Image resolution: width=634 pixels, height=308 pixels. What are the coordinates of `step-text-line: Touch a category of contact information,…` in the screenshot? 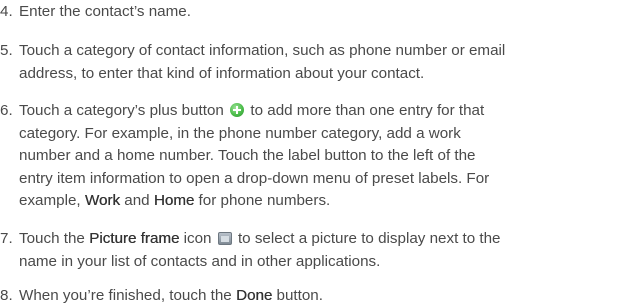 It's located at (262, 50).